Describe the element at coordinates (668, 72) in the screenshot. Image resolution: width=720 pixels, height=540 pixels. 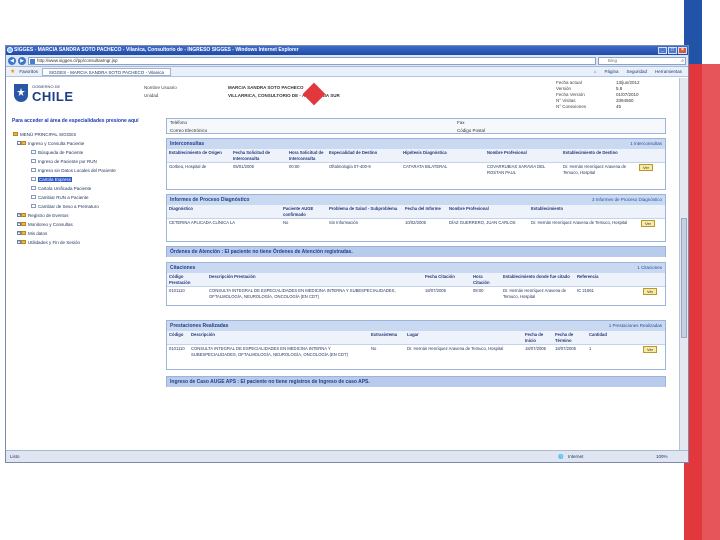
I see `toolbar-tools: Herramientas` at that location.